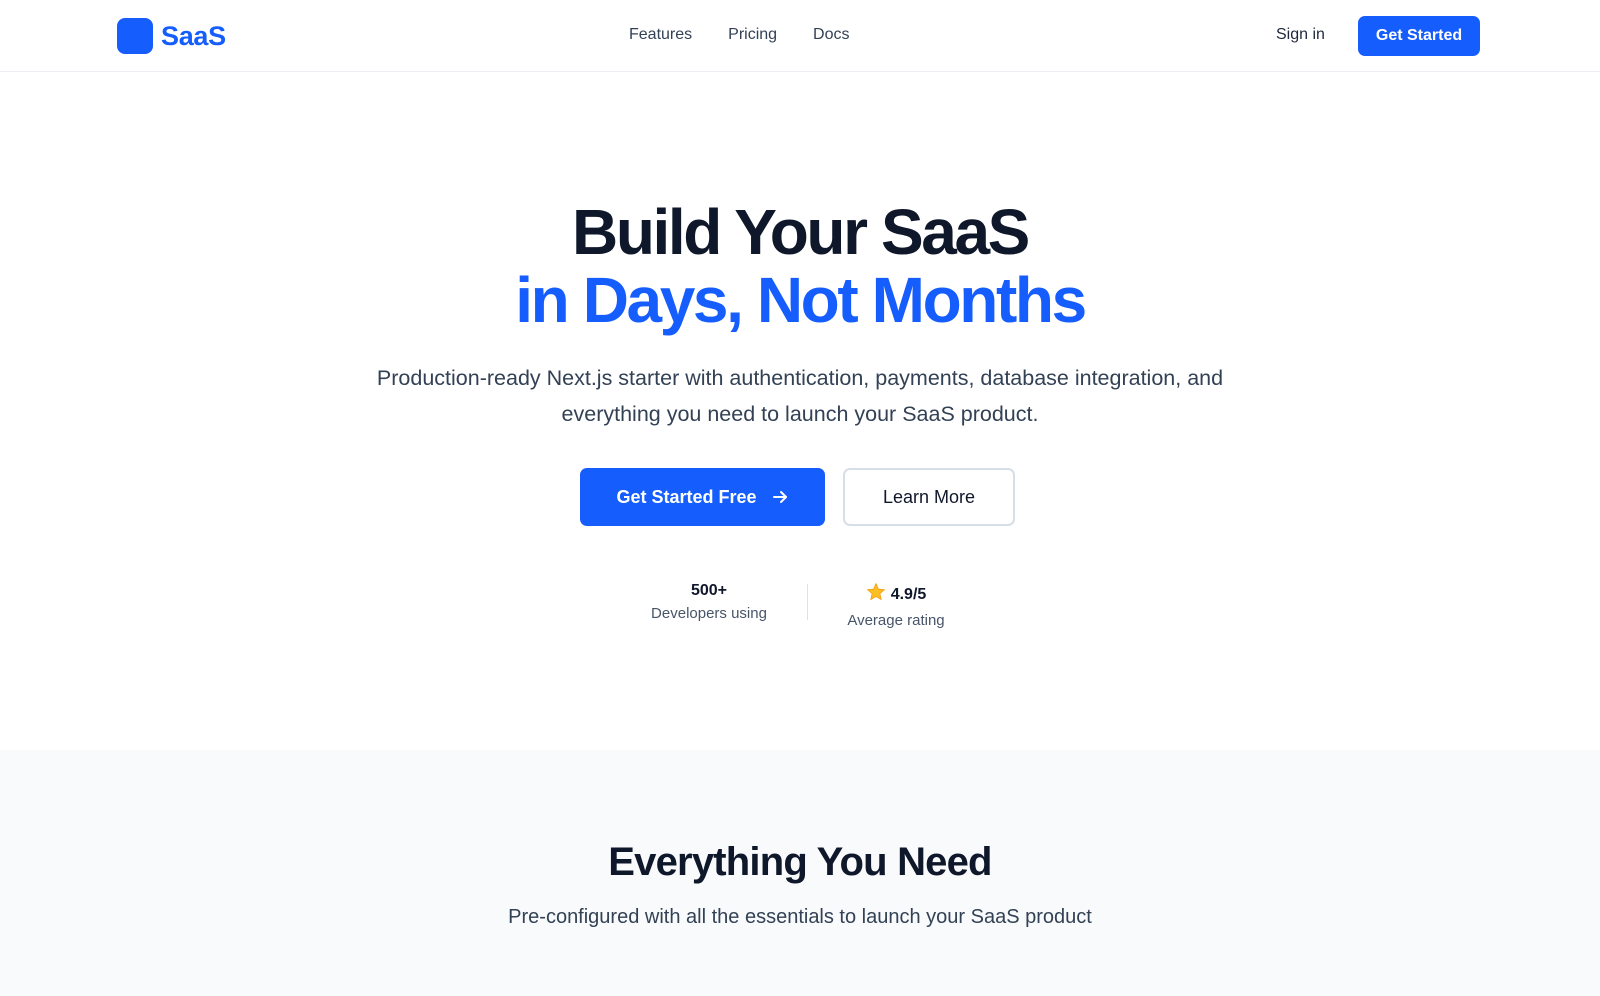 This screenshot has width=1600, height=996. I want to click on logo-link: SaaS, so click(171, 36).